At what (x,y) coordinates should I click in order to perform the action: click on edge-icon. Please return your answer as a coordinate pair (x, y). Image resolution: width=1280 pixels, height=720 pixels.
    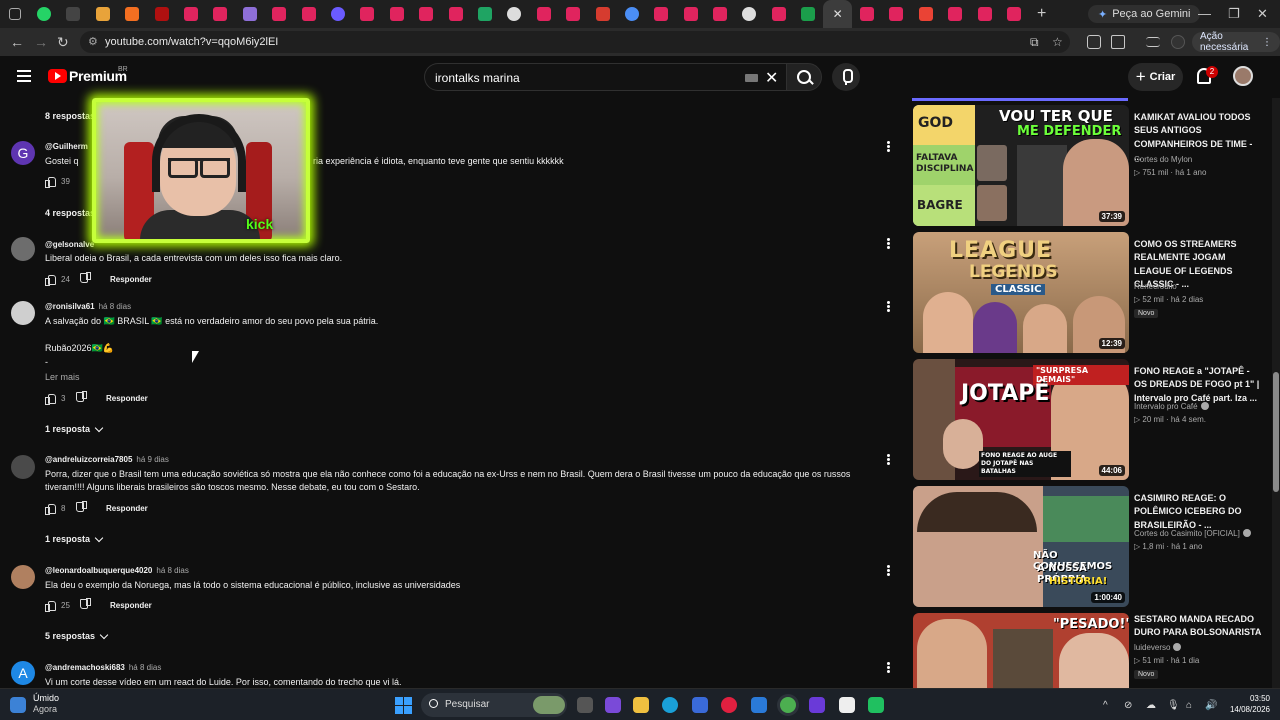
    Looking at the image, I should click on (670, 705).